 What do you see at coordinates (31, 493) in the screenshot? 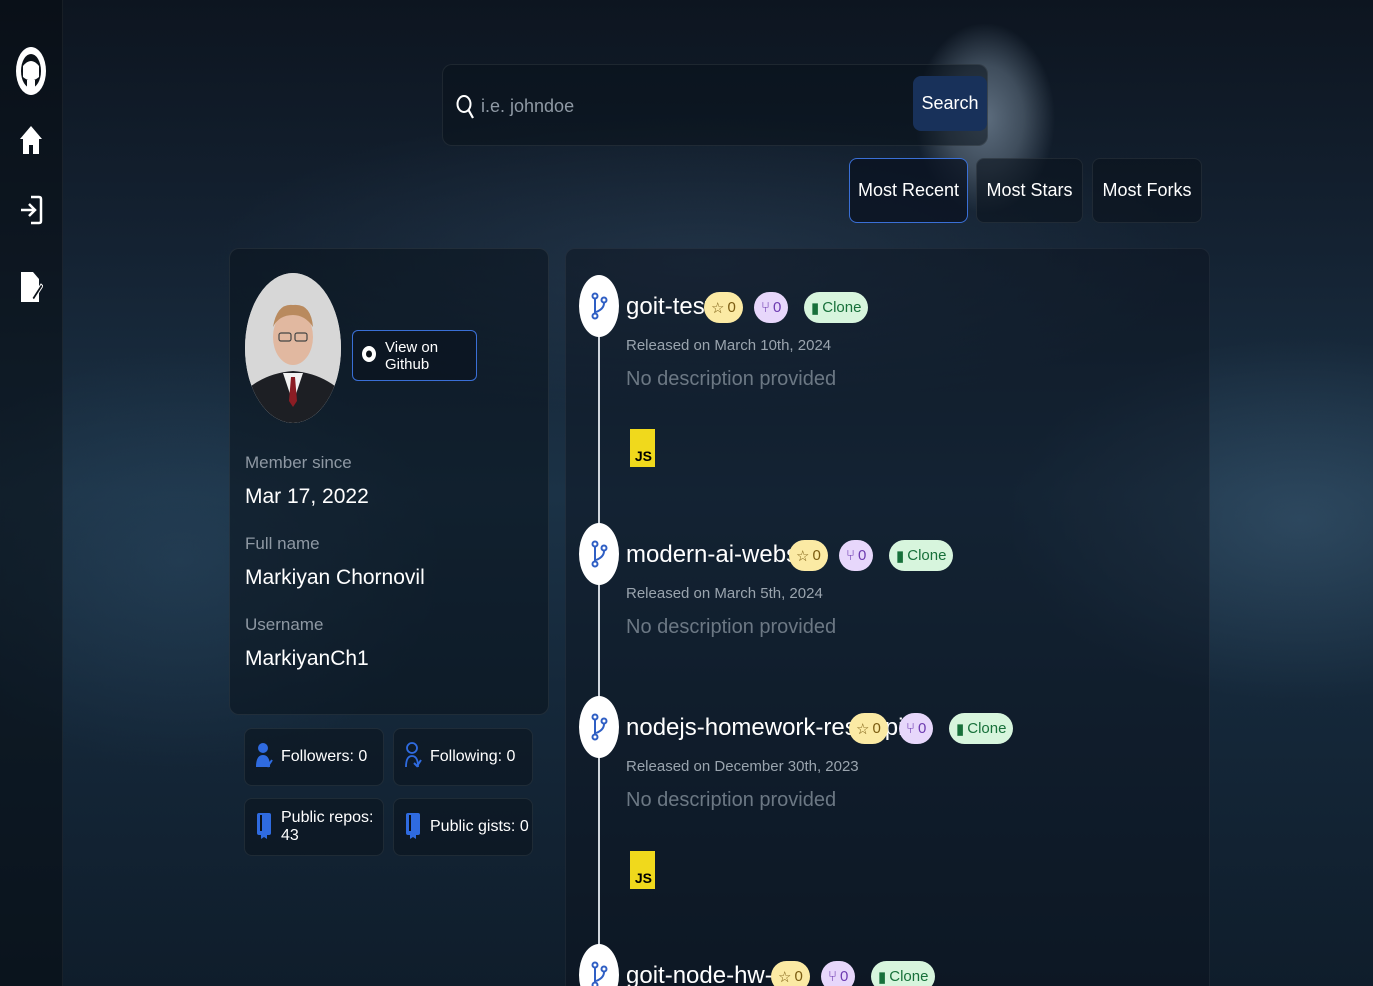
I see `sidebar` at bounding box center [31, 493].